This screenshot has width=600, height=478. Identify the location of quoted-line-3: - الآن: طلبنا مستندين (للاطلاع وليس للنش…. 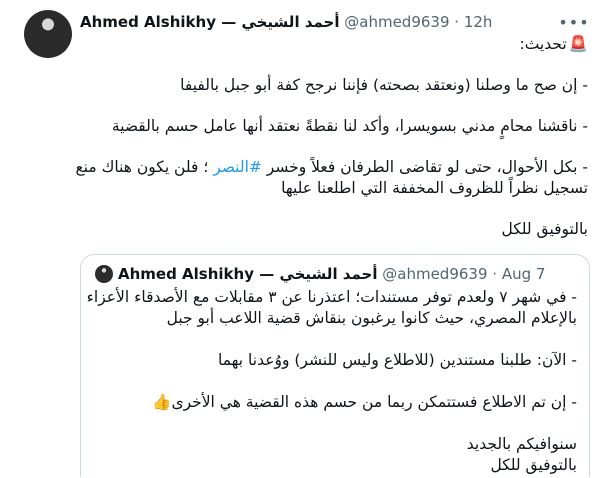
(397, 360).